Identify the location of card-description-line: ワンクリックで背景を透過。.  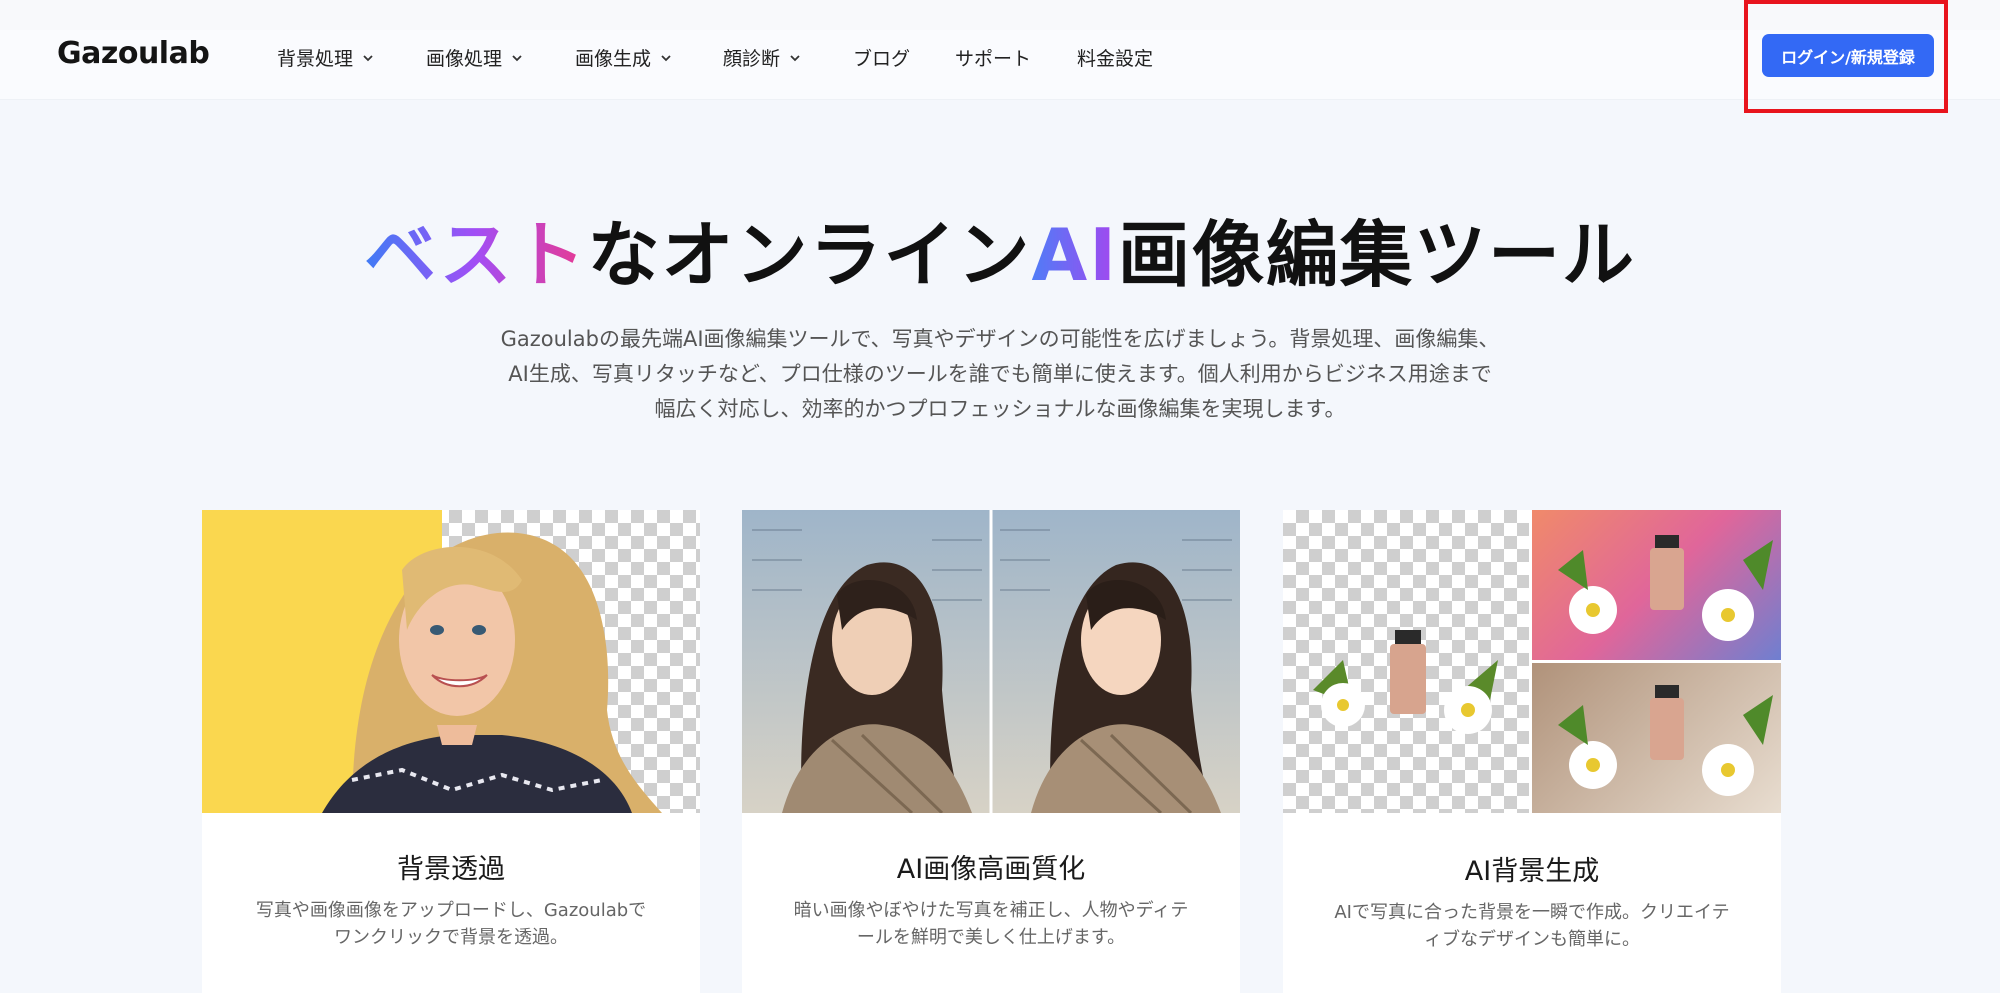
(451, 937).